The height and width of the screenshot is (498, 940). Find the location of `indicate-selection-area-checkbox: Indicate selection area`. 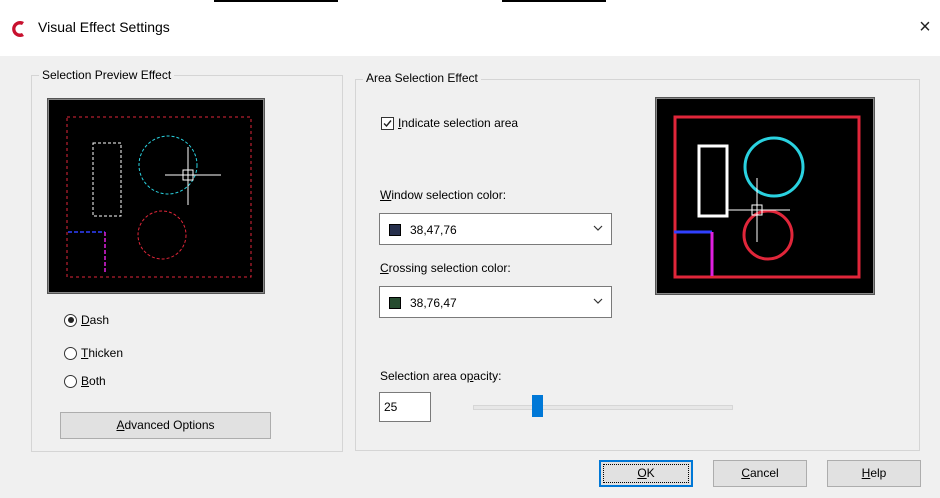

indicate-selection-area-checkbox: Indicate selection area is located at coordinates (449, 123).